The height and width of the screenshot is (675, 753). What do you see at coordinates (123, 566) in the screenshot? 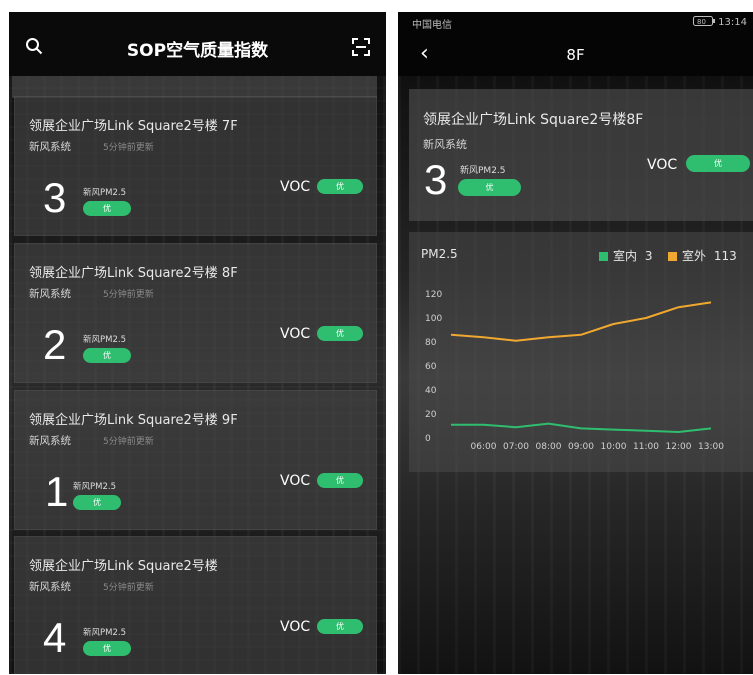
I see `card-name: 领展企业广场Link Square2号楼` at bounding box center [123, 566].